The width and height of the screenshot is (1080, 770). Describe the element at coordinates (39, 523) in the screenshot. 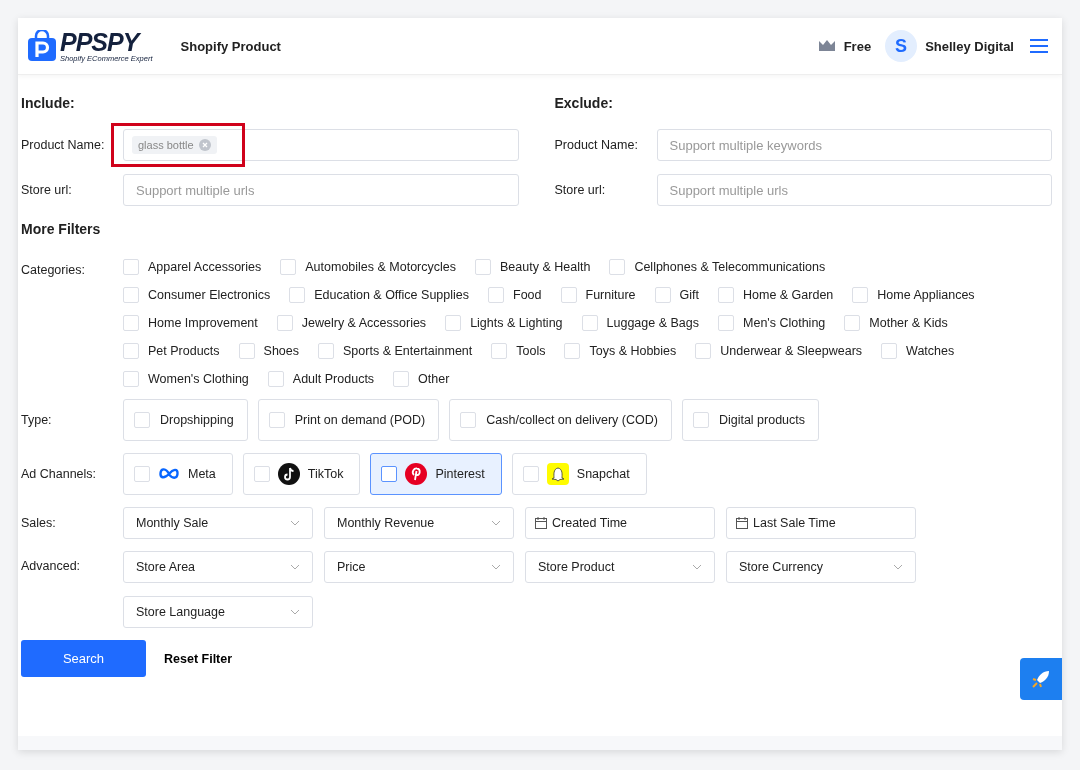

I see `sales-label: Sales:` at that location.